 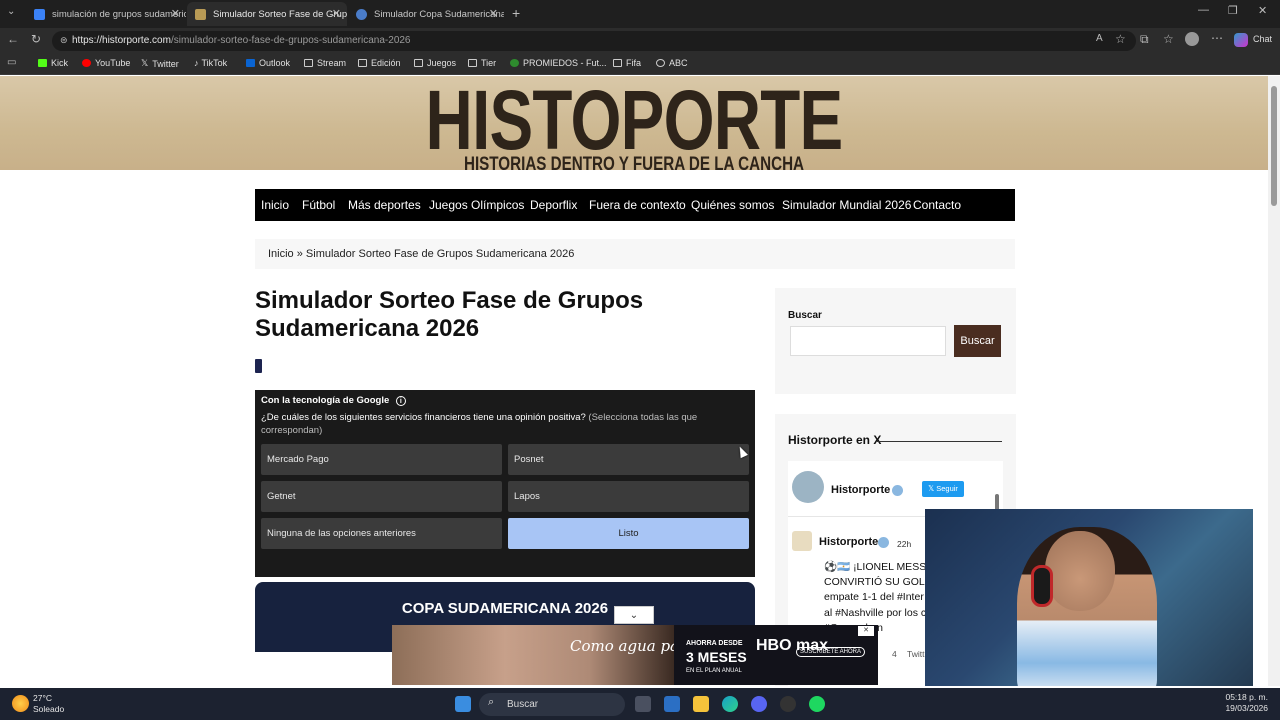 What do you see at coordinates (214, 63) in the screenshot?
I see `bookmark-label: TikTok` at bounding box center [214, 63].